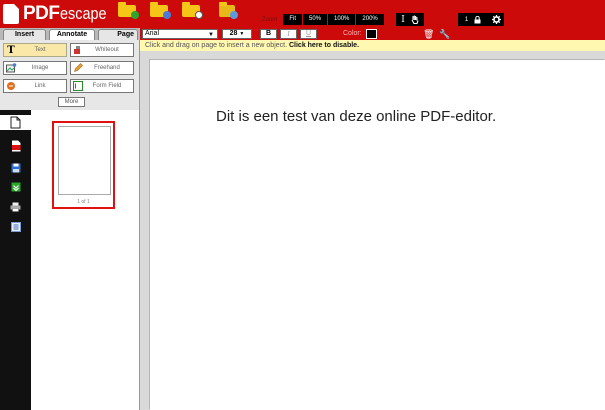  What do you see at coordinates (233, 33) in the screenshot?
I see `font-size-value: 28` at bounding box center [233, 33].